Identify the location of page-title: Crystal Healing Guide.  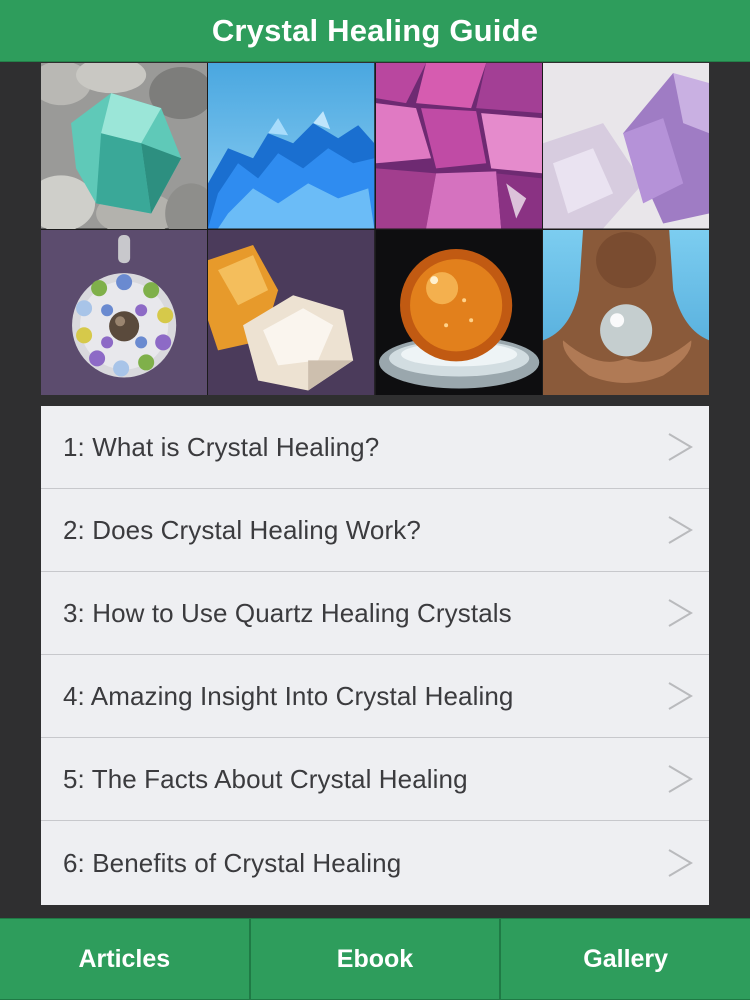
(375, 30).